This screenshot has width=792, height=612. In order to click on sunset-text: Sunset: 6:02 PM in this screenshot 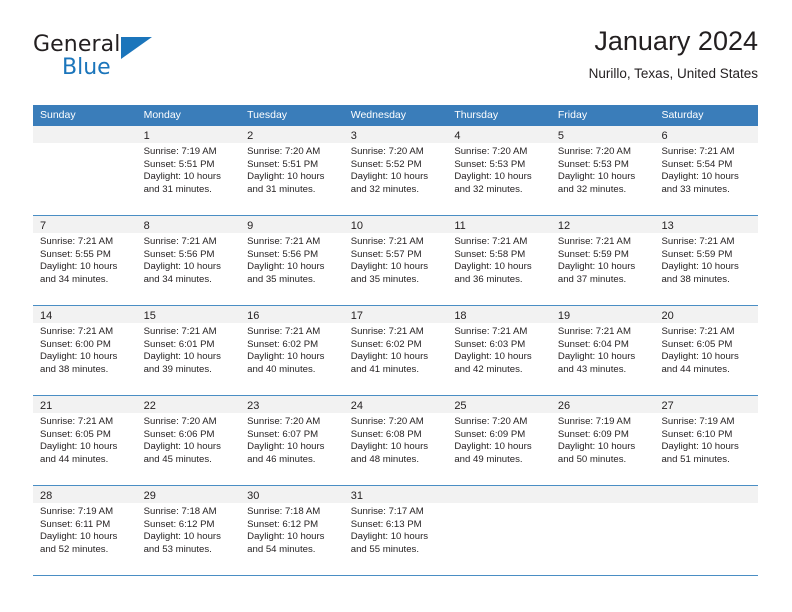, I will do `click(386, 344)`.